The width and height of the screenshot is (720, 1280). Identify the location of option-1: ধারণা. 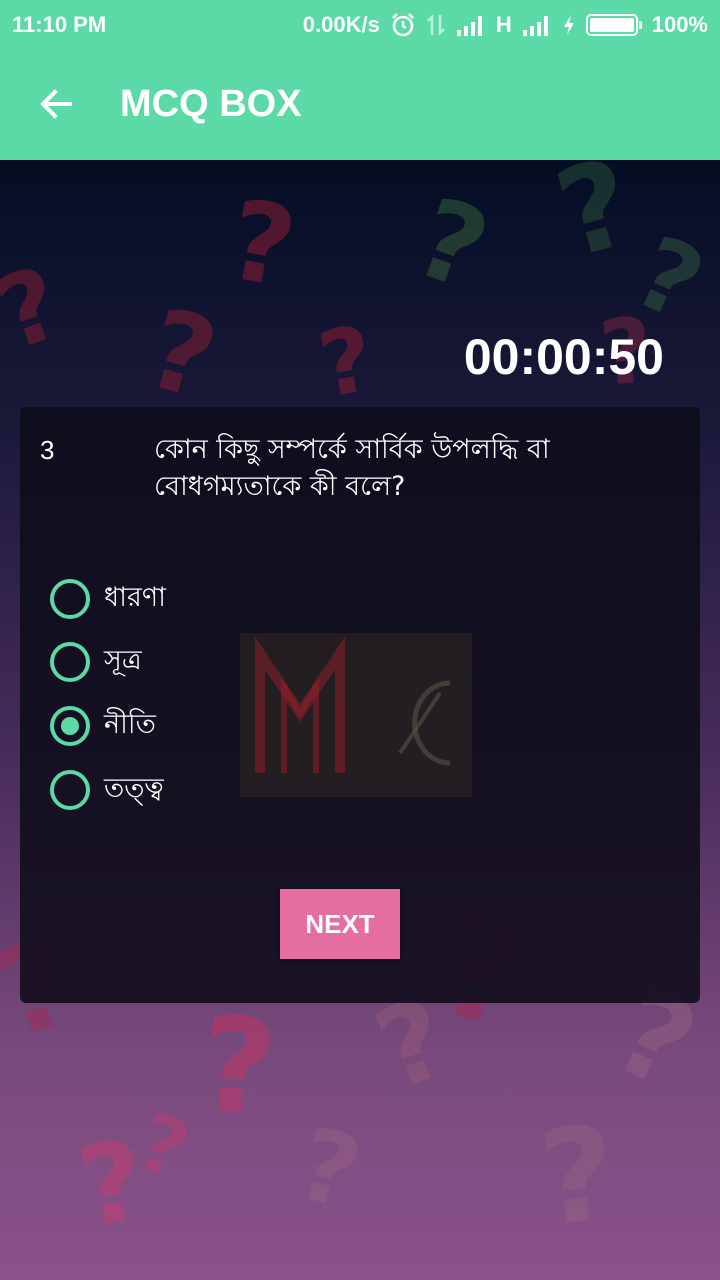
(108, 599).